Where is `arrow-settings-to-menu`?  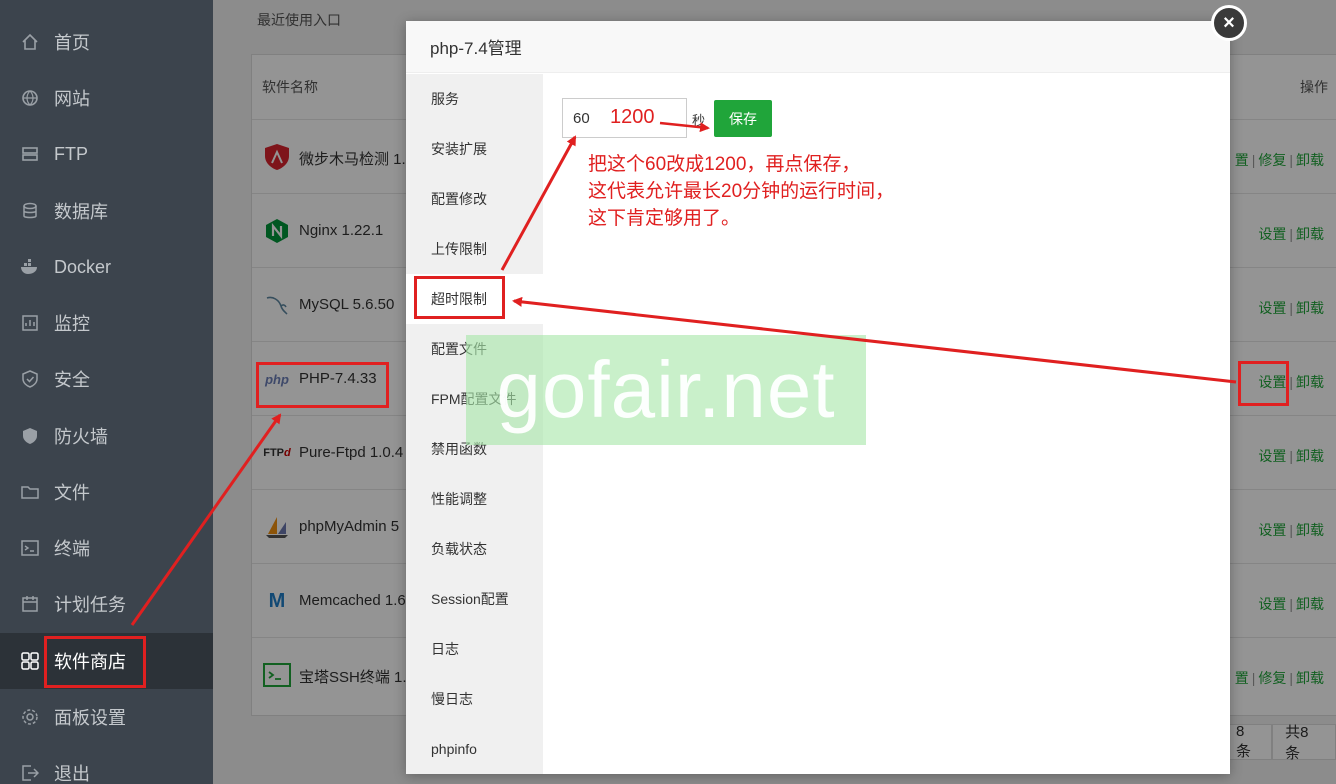
arrow-settings-to-menu is located at coordinates (874, 340).